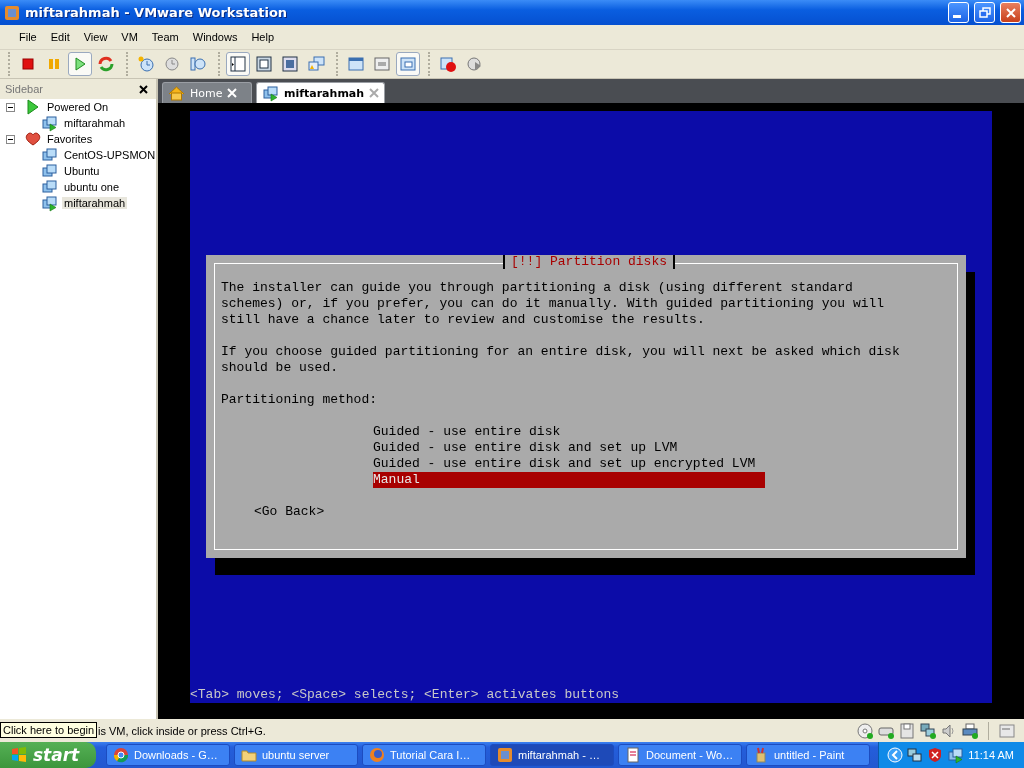 The image size is (1024, 768). Describe the element at coordinates (176, 93) in the screenshot. I see `home-icon` at that location.